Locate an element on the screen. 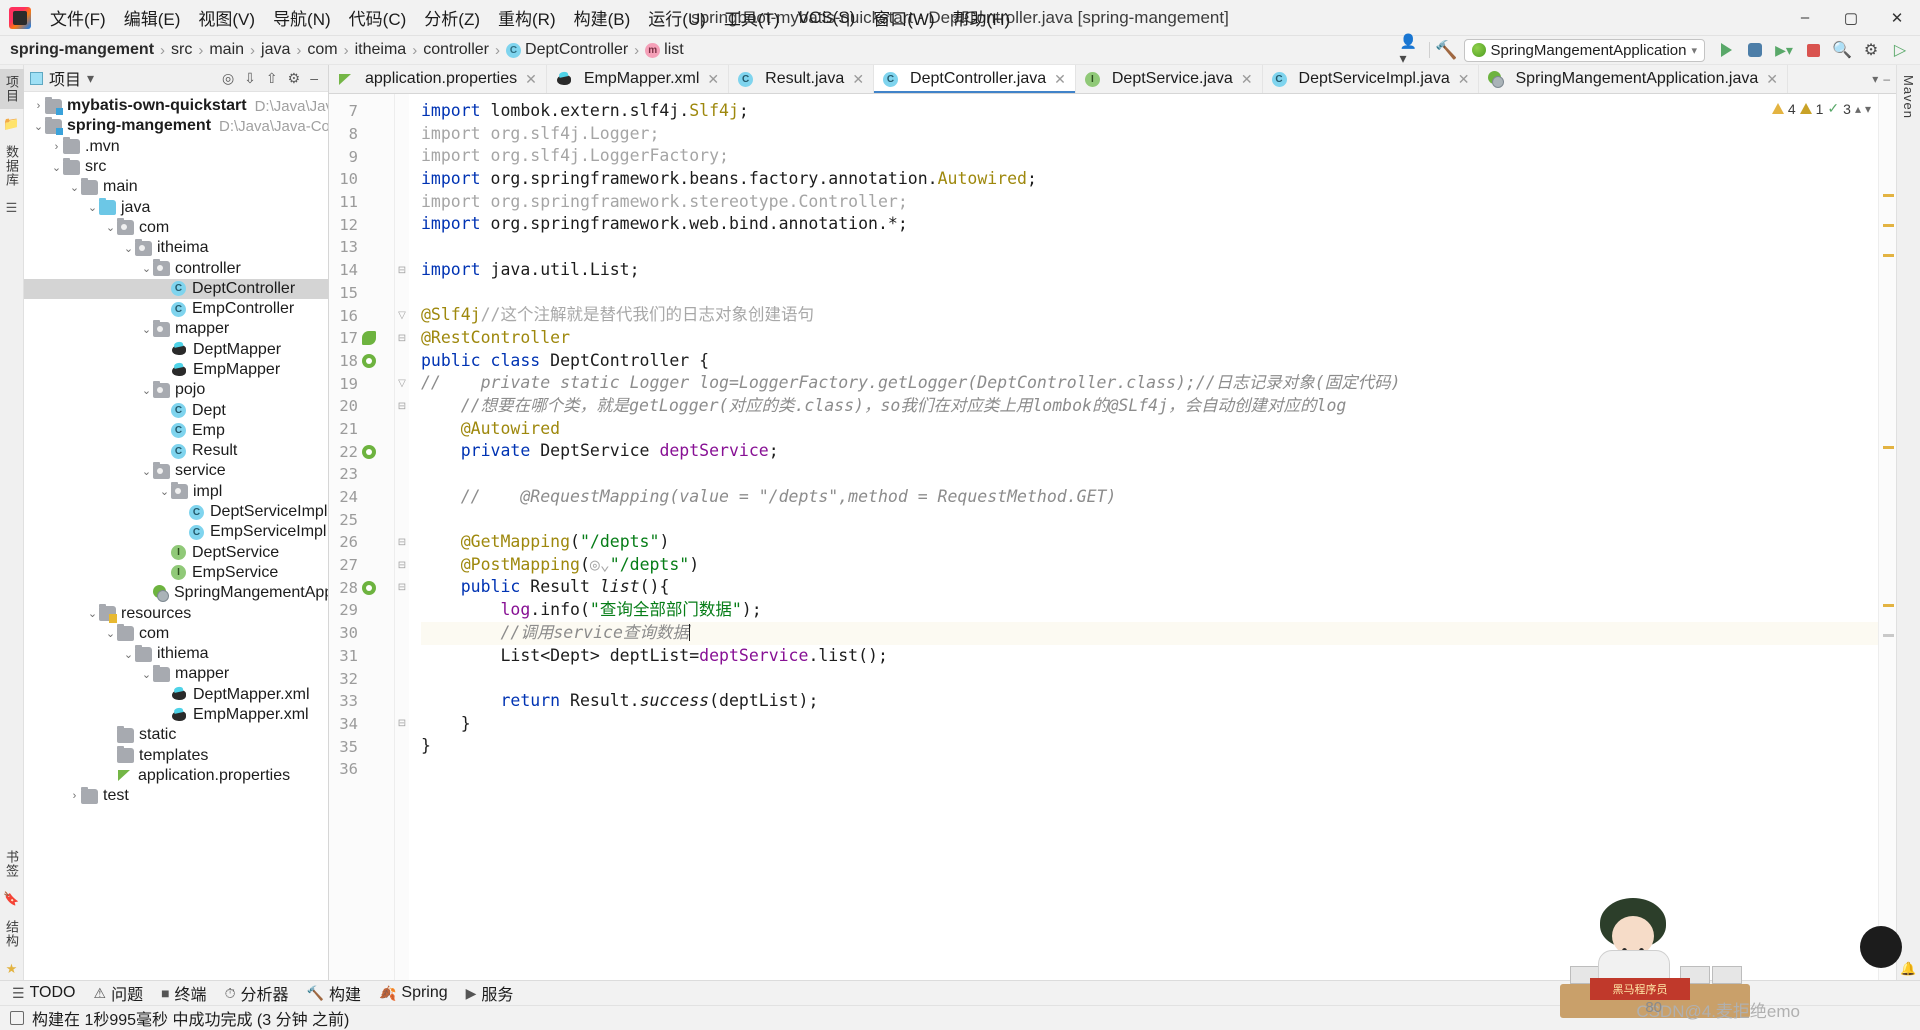  sidebar-tab-maven: Maven is located at coordinates (1908, 97).